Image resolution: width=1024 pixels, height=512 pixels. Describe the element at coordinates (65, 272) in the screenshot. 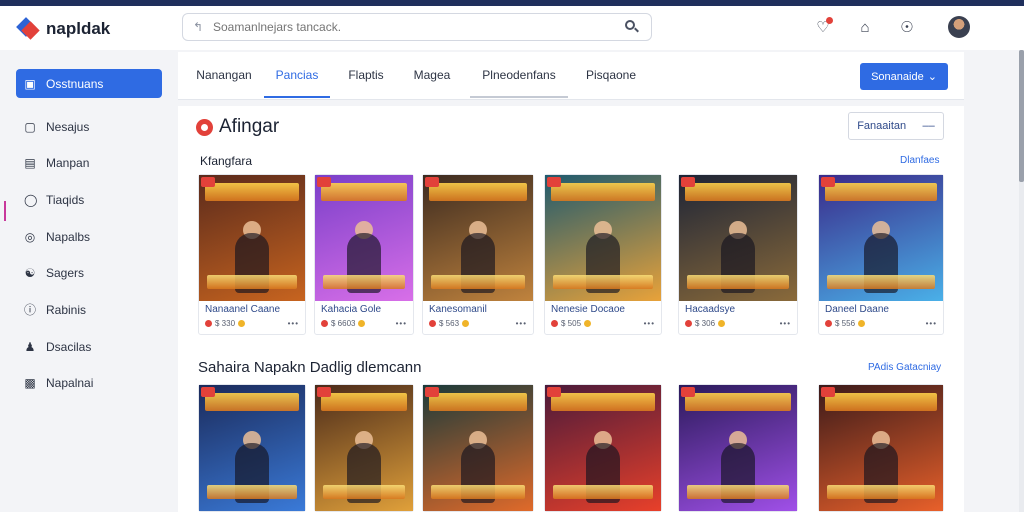

I see `sidebar-item-label: Sagers` at that location.